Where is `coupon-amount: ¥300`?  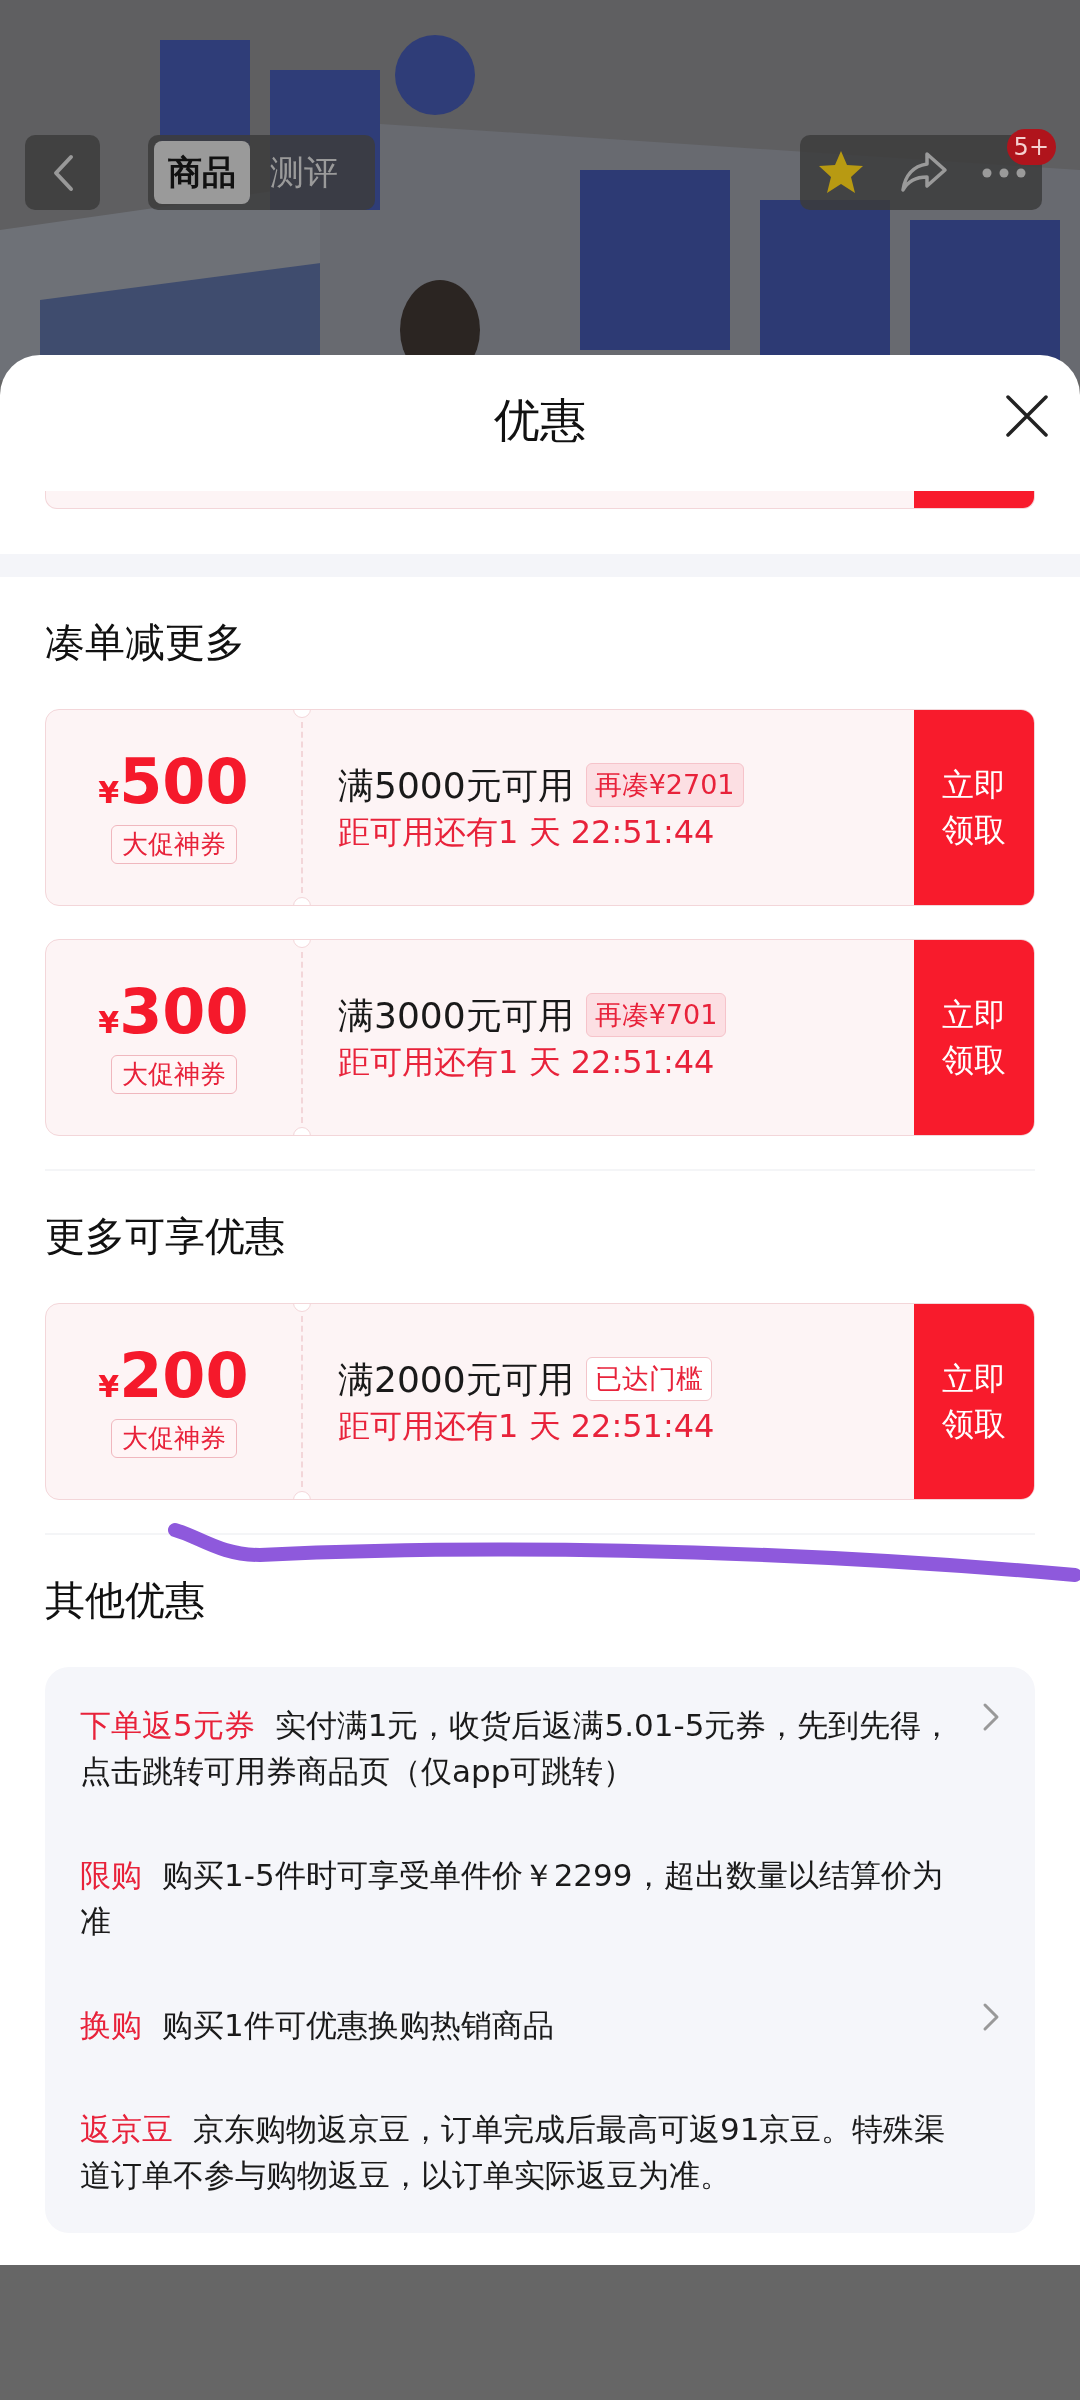
coupon-amount: ¥300 is located at coordinates (173, 1011).